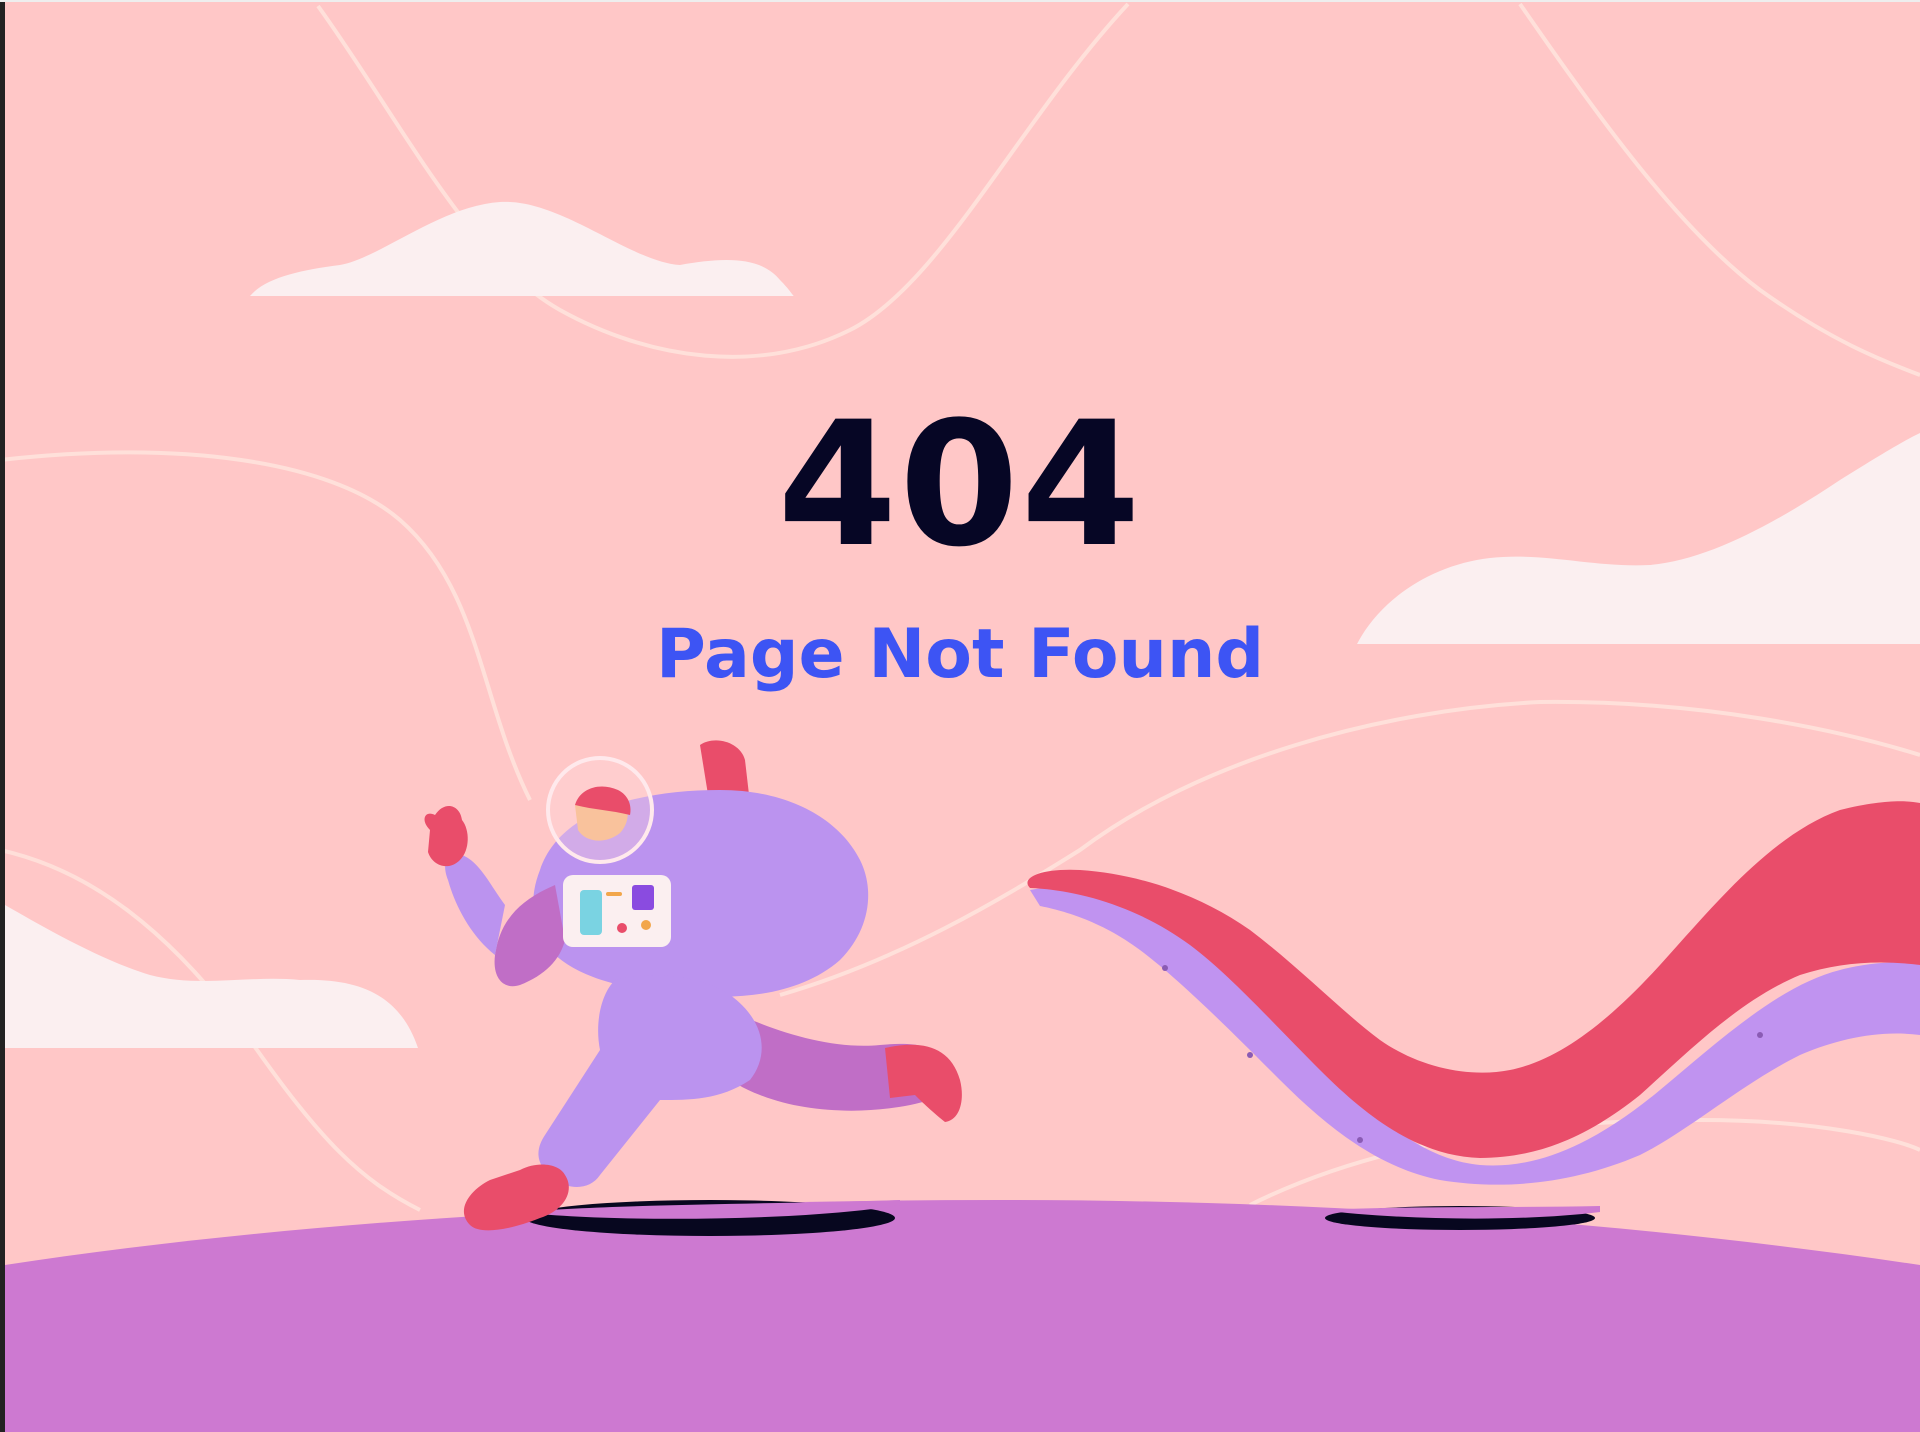 Image resolution: width=1920 pixels, height=1432 pixels. I want to click on error-message: Page Not Found, so click(960, 654).